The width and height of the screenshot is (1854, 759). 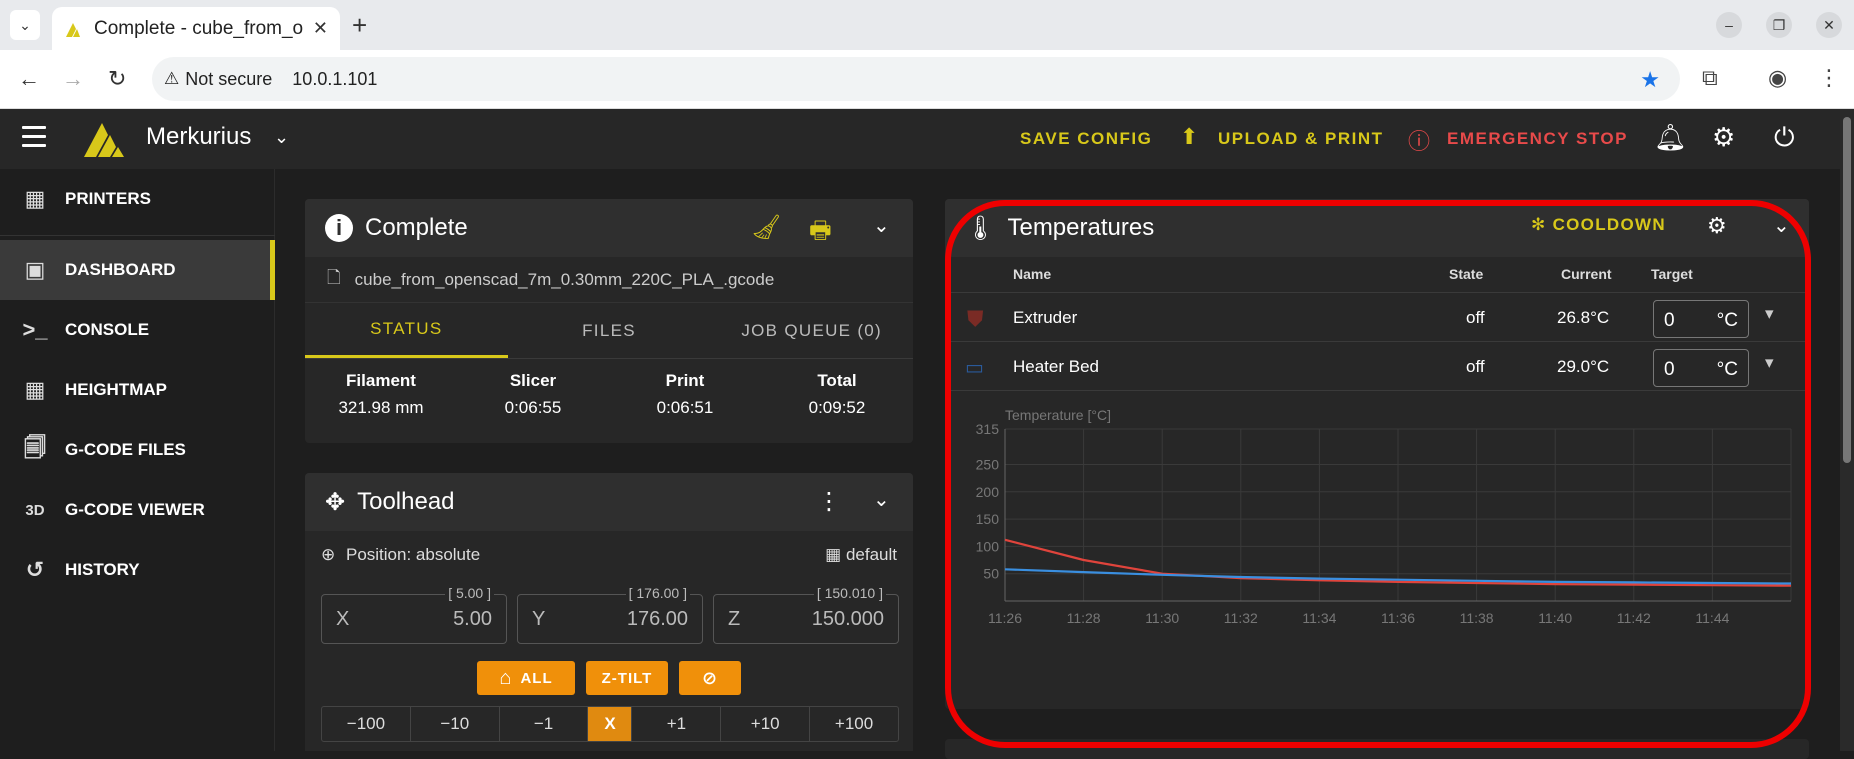 I want to click on heater-state: off, so click(x=1475, y=366).